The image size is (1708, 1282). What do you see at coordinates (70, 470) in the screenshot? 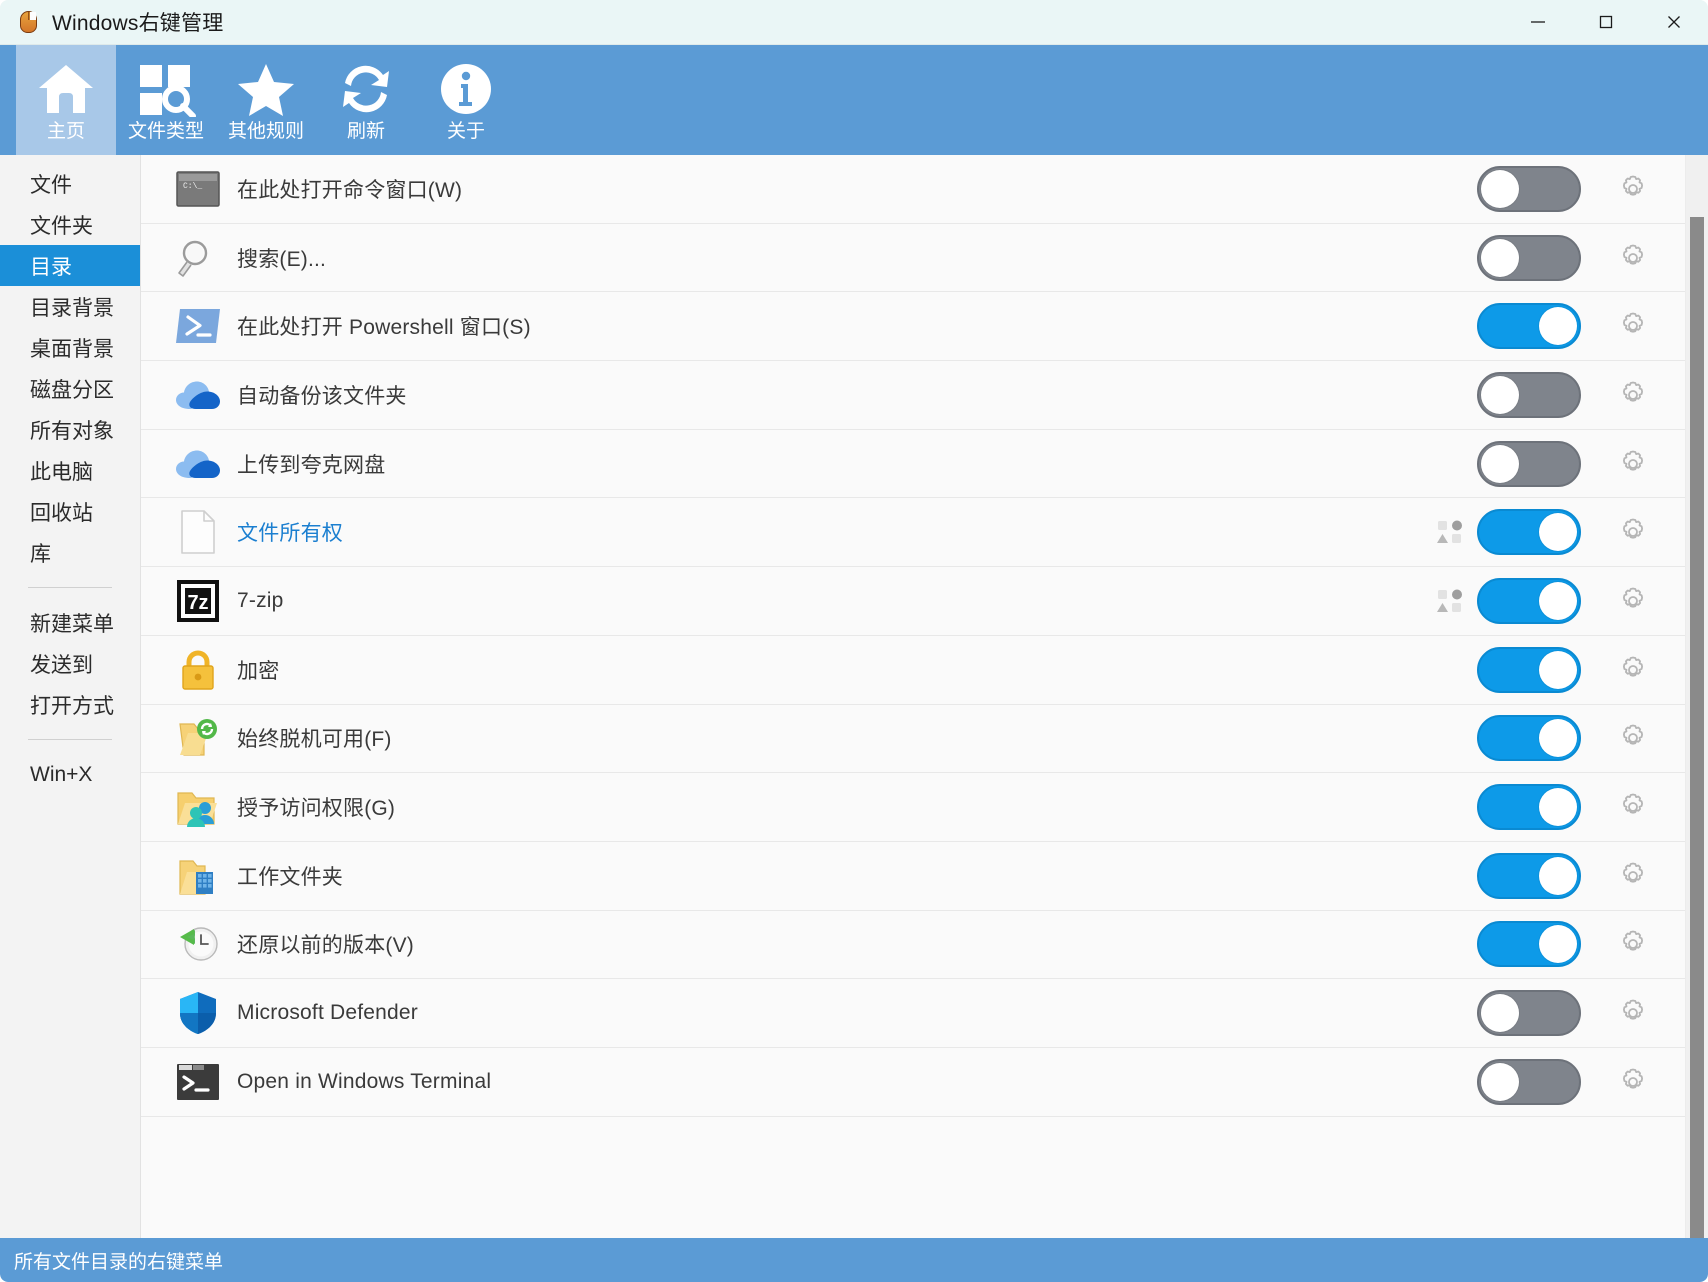
I see `sidebar-item-this-pc: 此电脑` at bounding box center [70, 470].